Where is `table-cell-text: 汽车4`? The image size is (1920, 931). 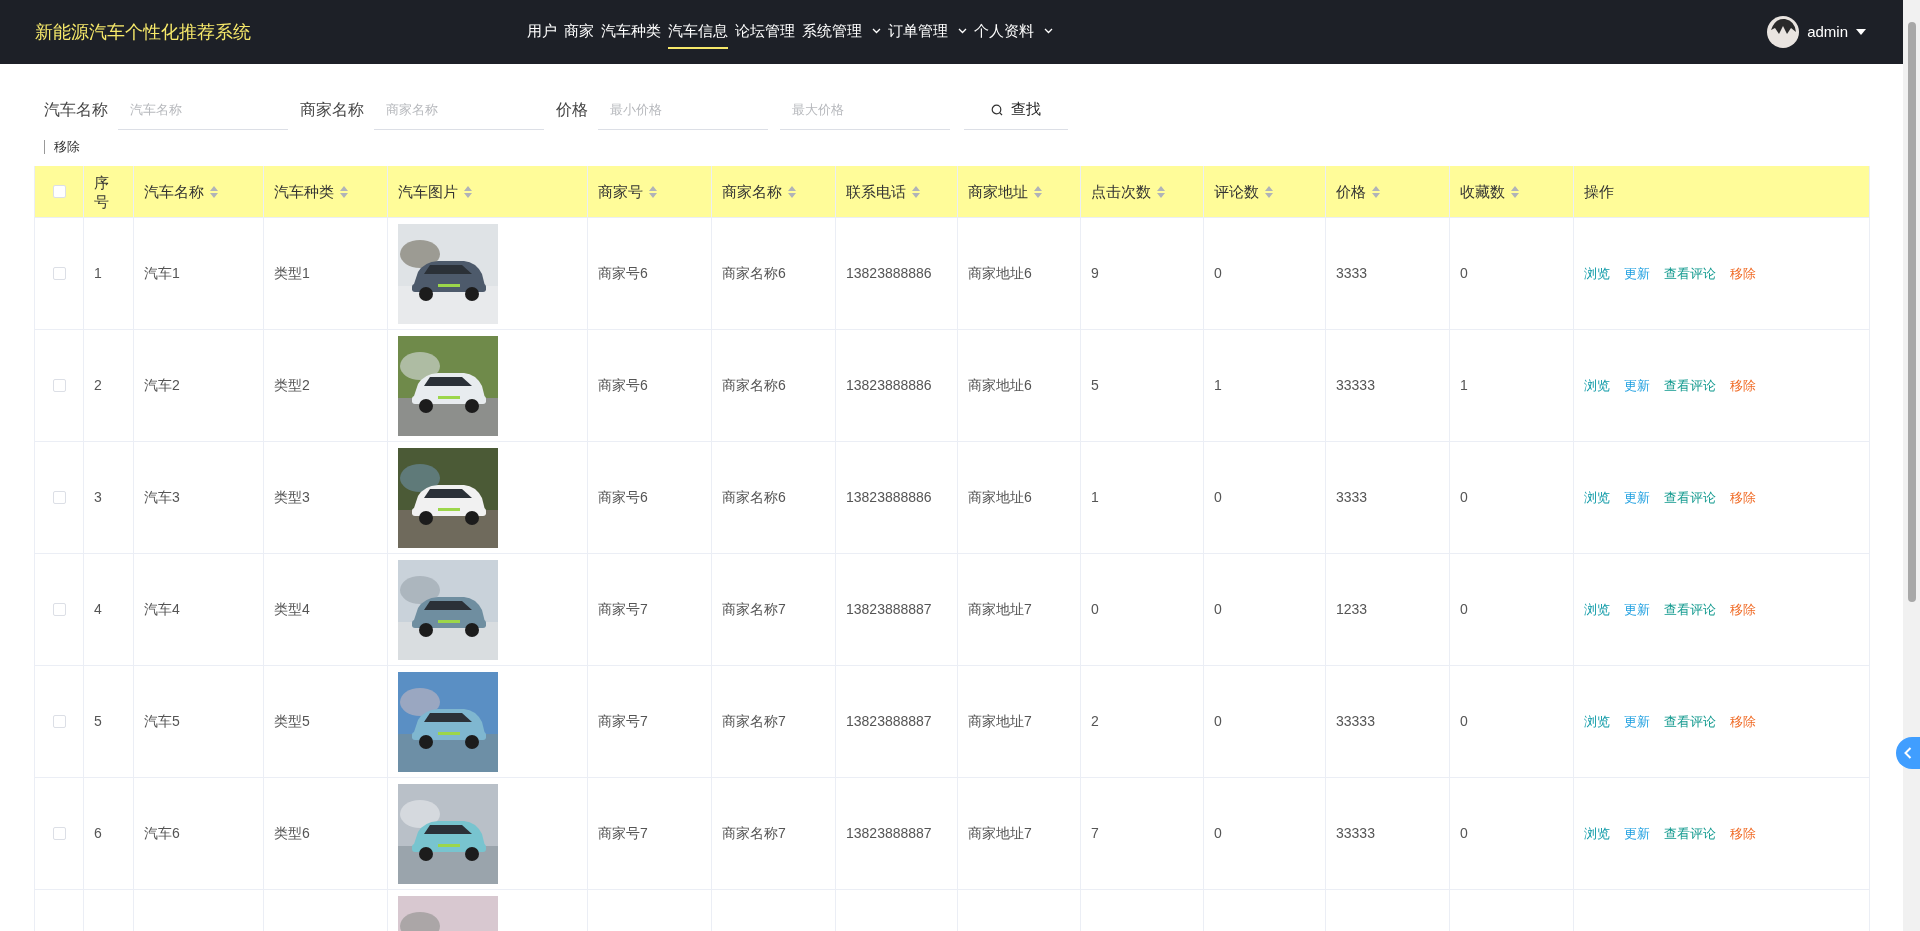 table-cell-text: 汽车4 is located at coordinates (162, 609).